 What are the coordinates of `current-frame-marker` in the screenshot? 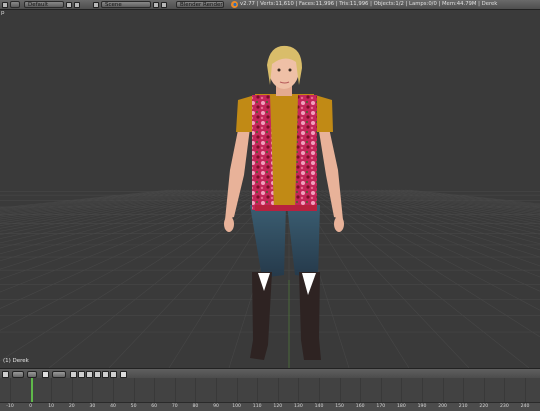 It's located at (32, 390).